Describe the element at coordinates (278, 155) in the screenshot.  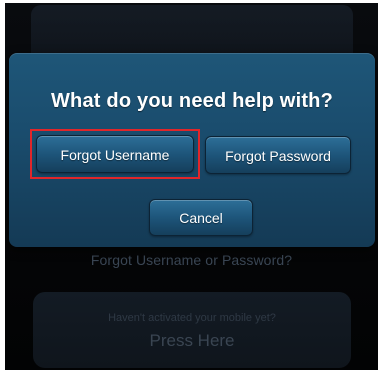
I see `forgot-password-button: Forgot Password` at that location.